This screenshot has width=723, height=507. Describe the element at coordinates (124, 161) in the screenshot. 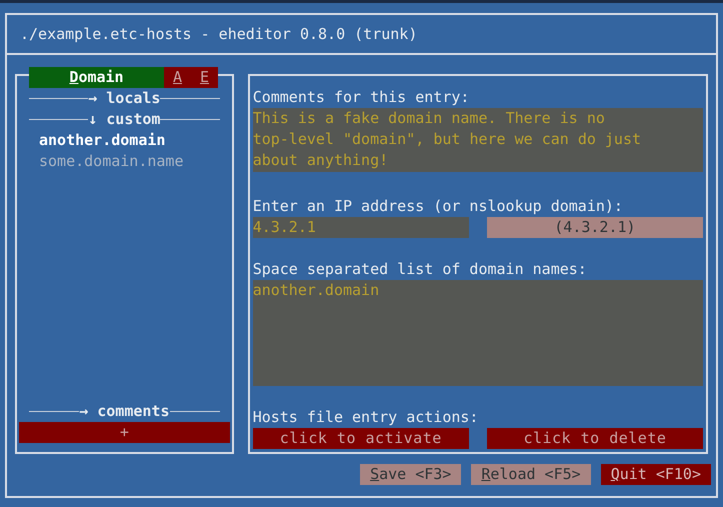

I see `domain-list-item: some.domain.name` at that location.